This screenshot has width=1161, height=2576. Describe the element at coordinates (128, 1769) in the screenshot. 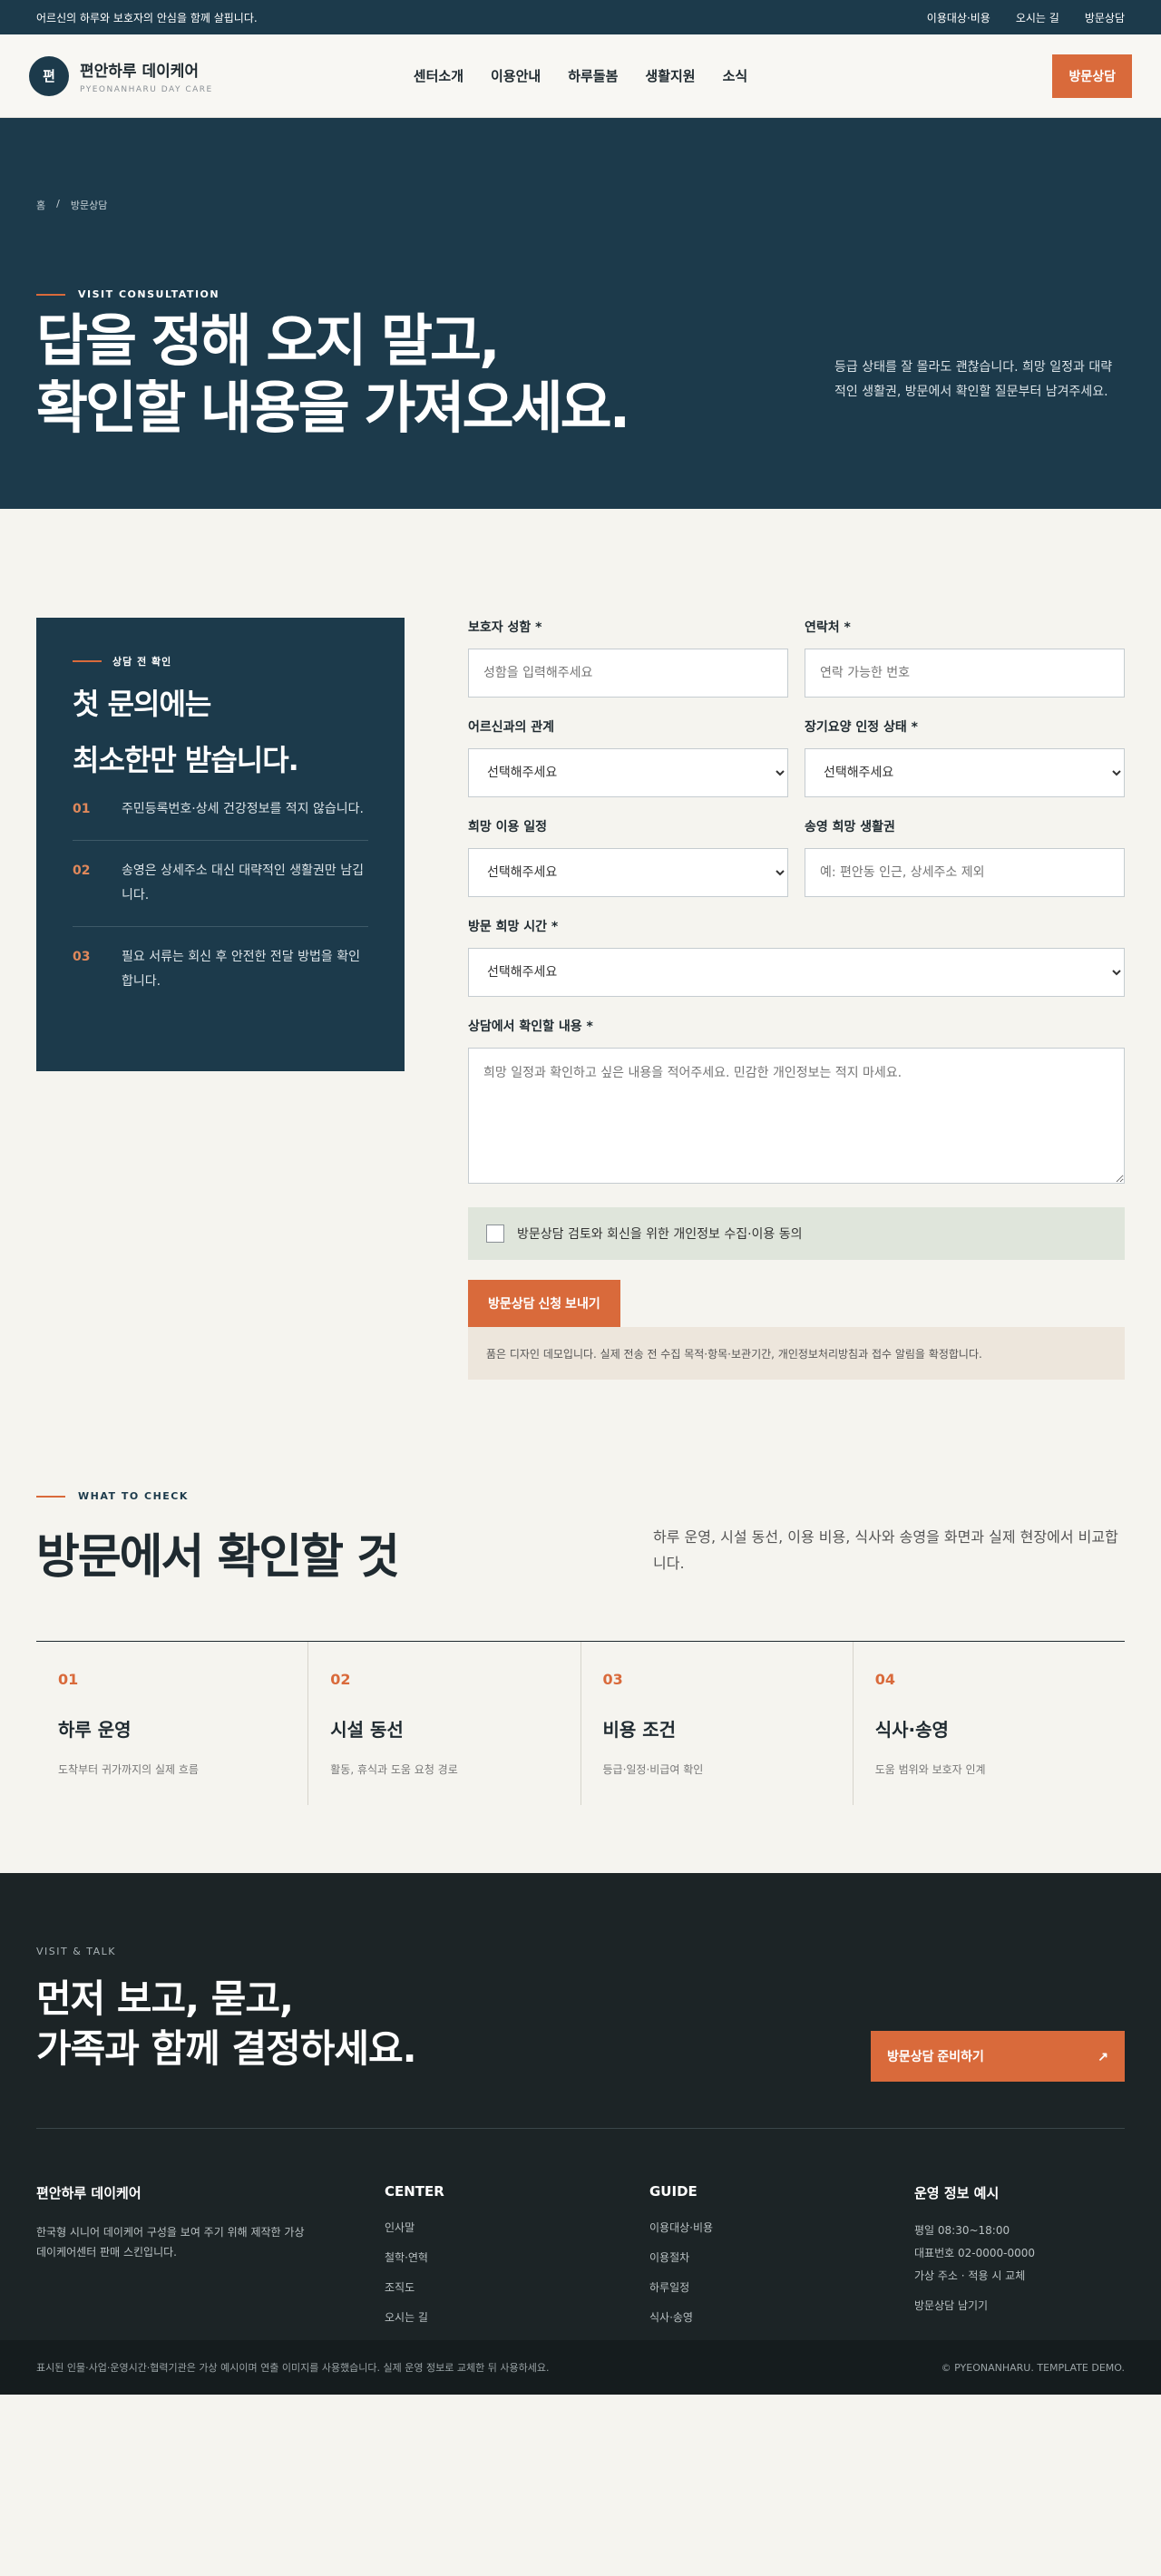

I see `check-item-desc: 도착부터 귀가까지의 실제 흐름` at that location.